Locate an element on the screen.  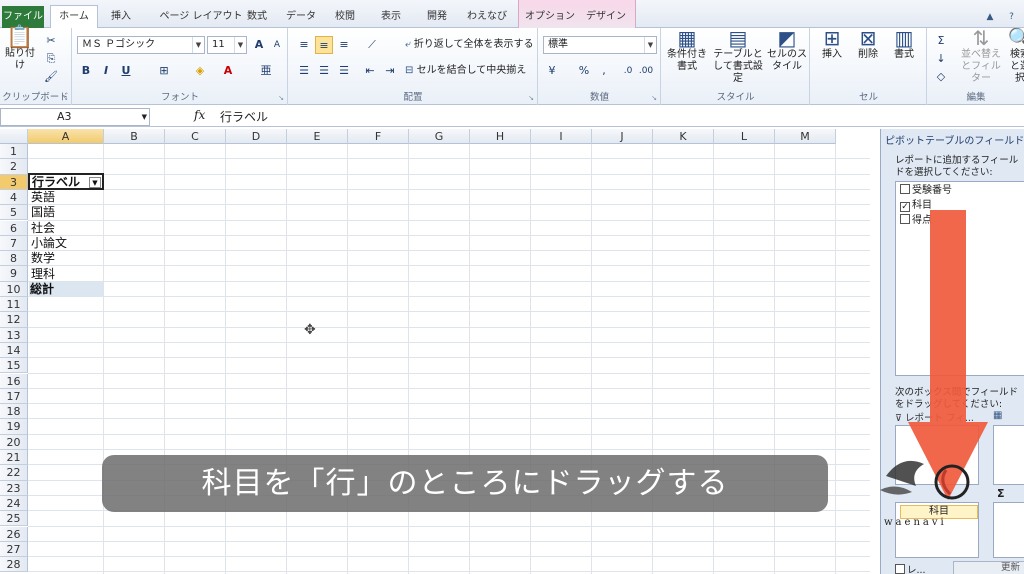
orientation-icon: ⟋ is located at coordinates (372, 45).